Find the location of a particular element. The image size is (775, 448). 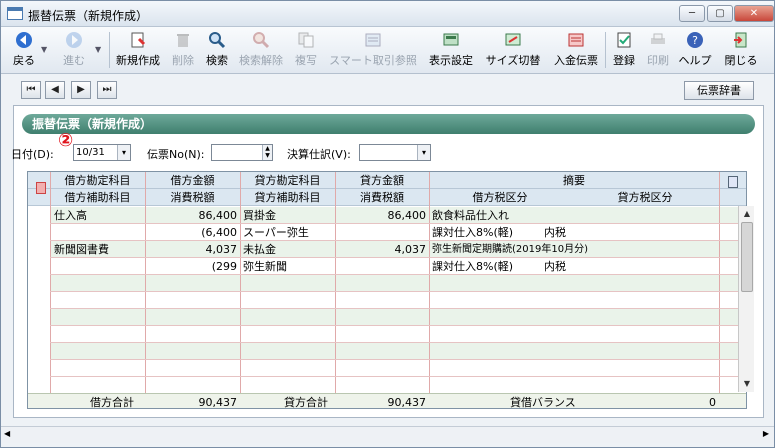

close-window-button: ✕ is located at coordinates (754, 13).